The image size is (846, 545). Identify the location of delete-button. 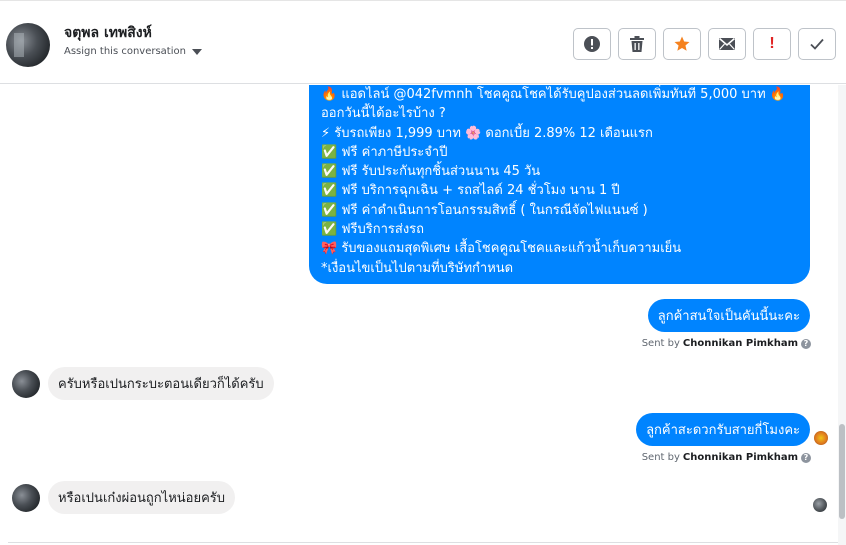
(637, 44).